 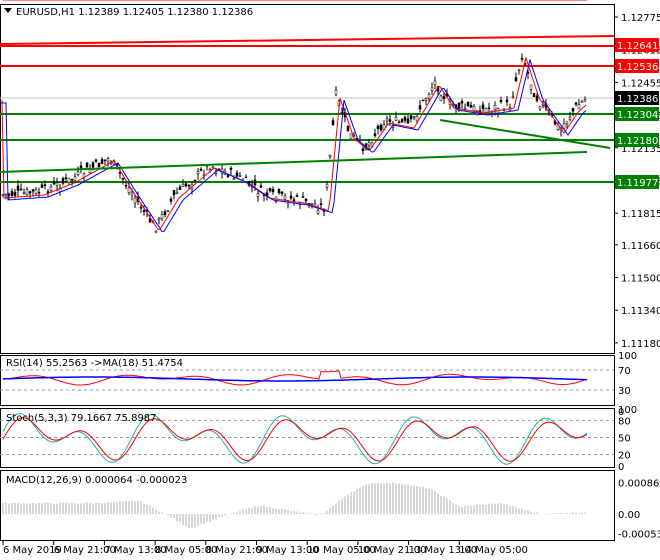 I want to click on price-level-label: 1.11977, so click(x=637, y=183).